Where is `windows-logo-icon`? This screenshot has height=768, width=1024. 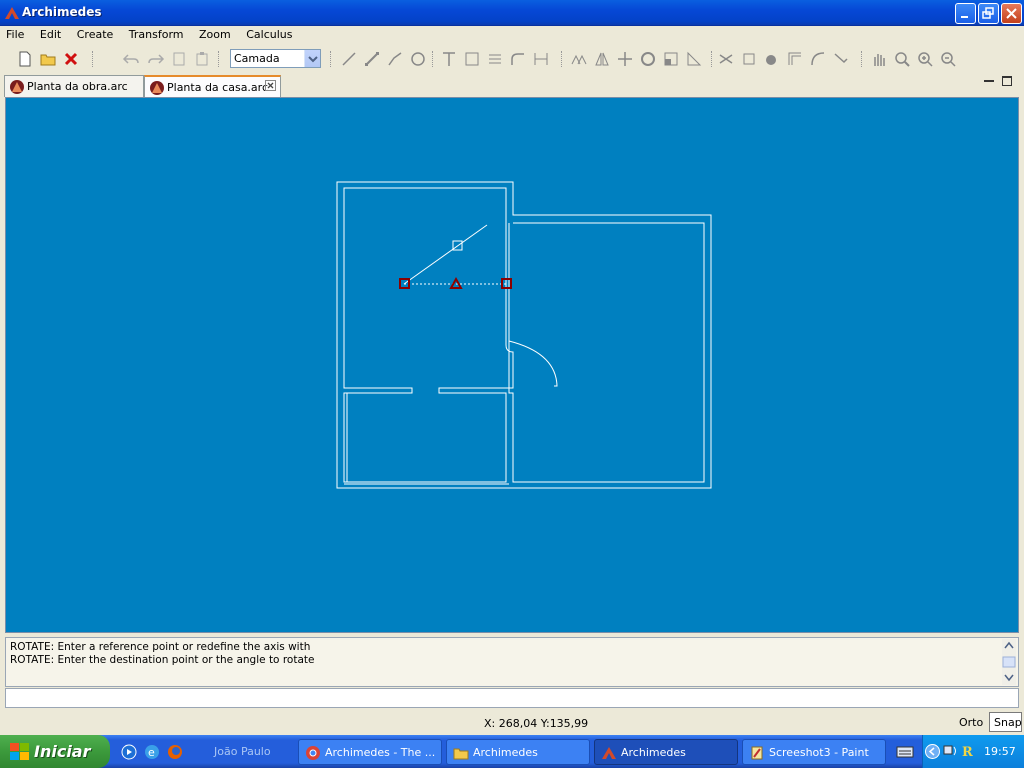
windows-logo-icon is located at coordinates (19, 751).